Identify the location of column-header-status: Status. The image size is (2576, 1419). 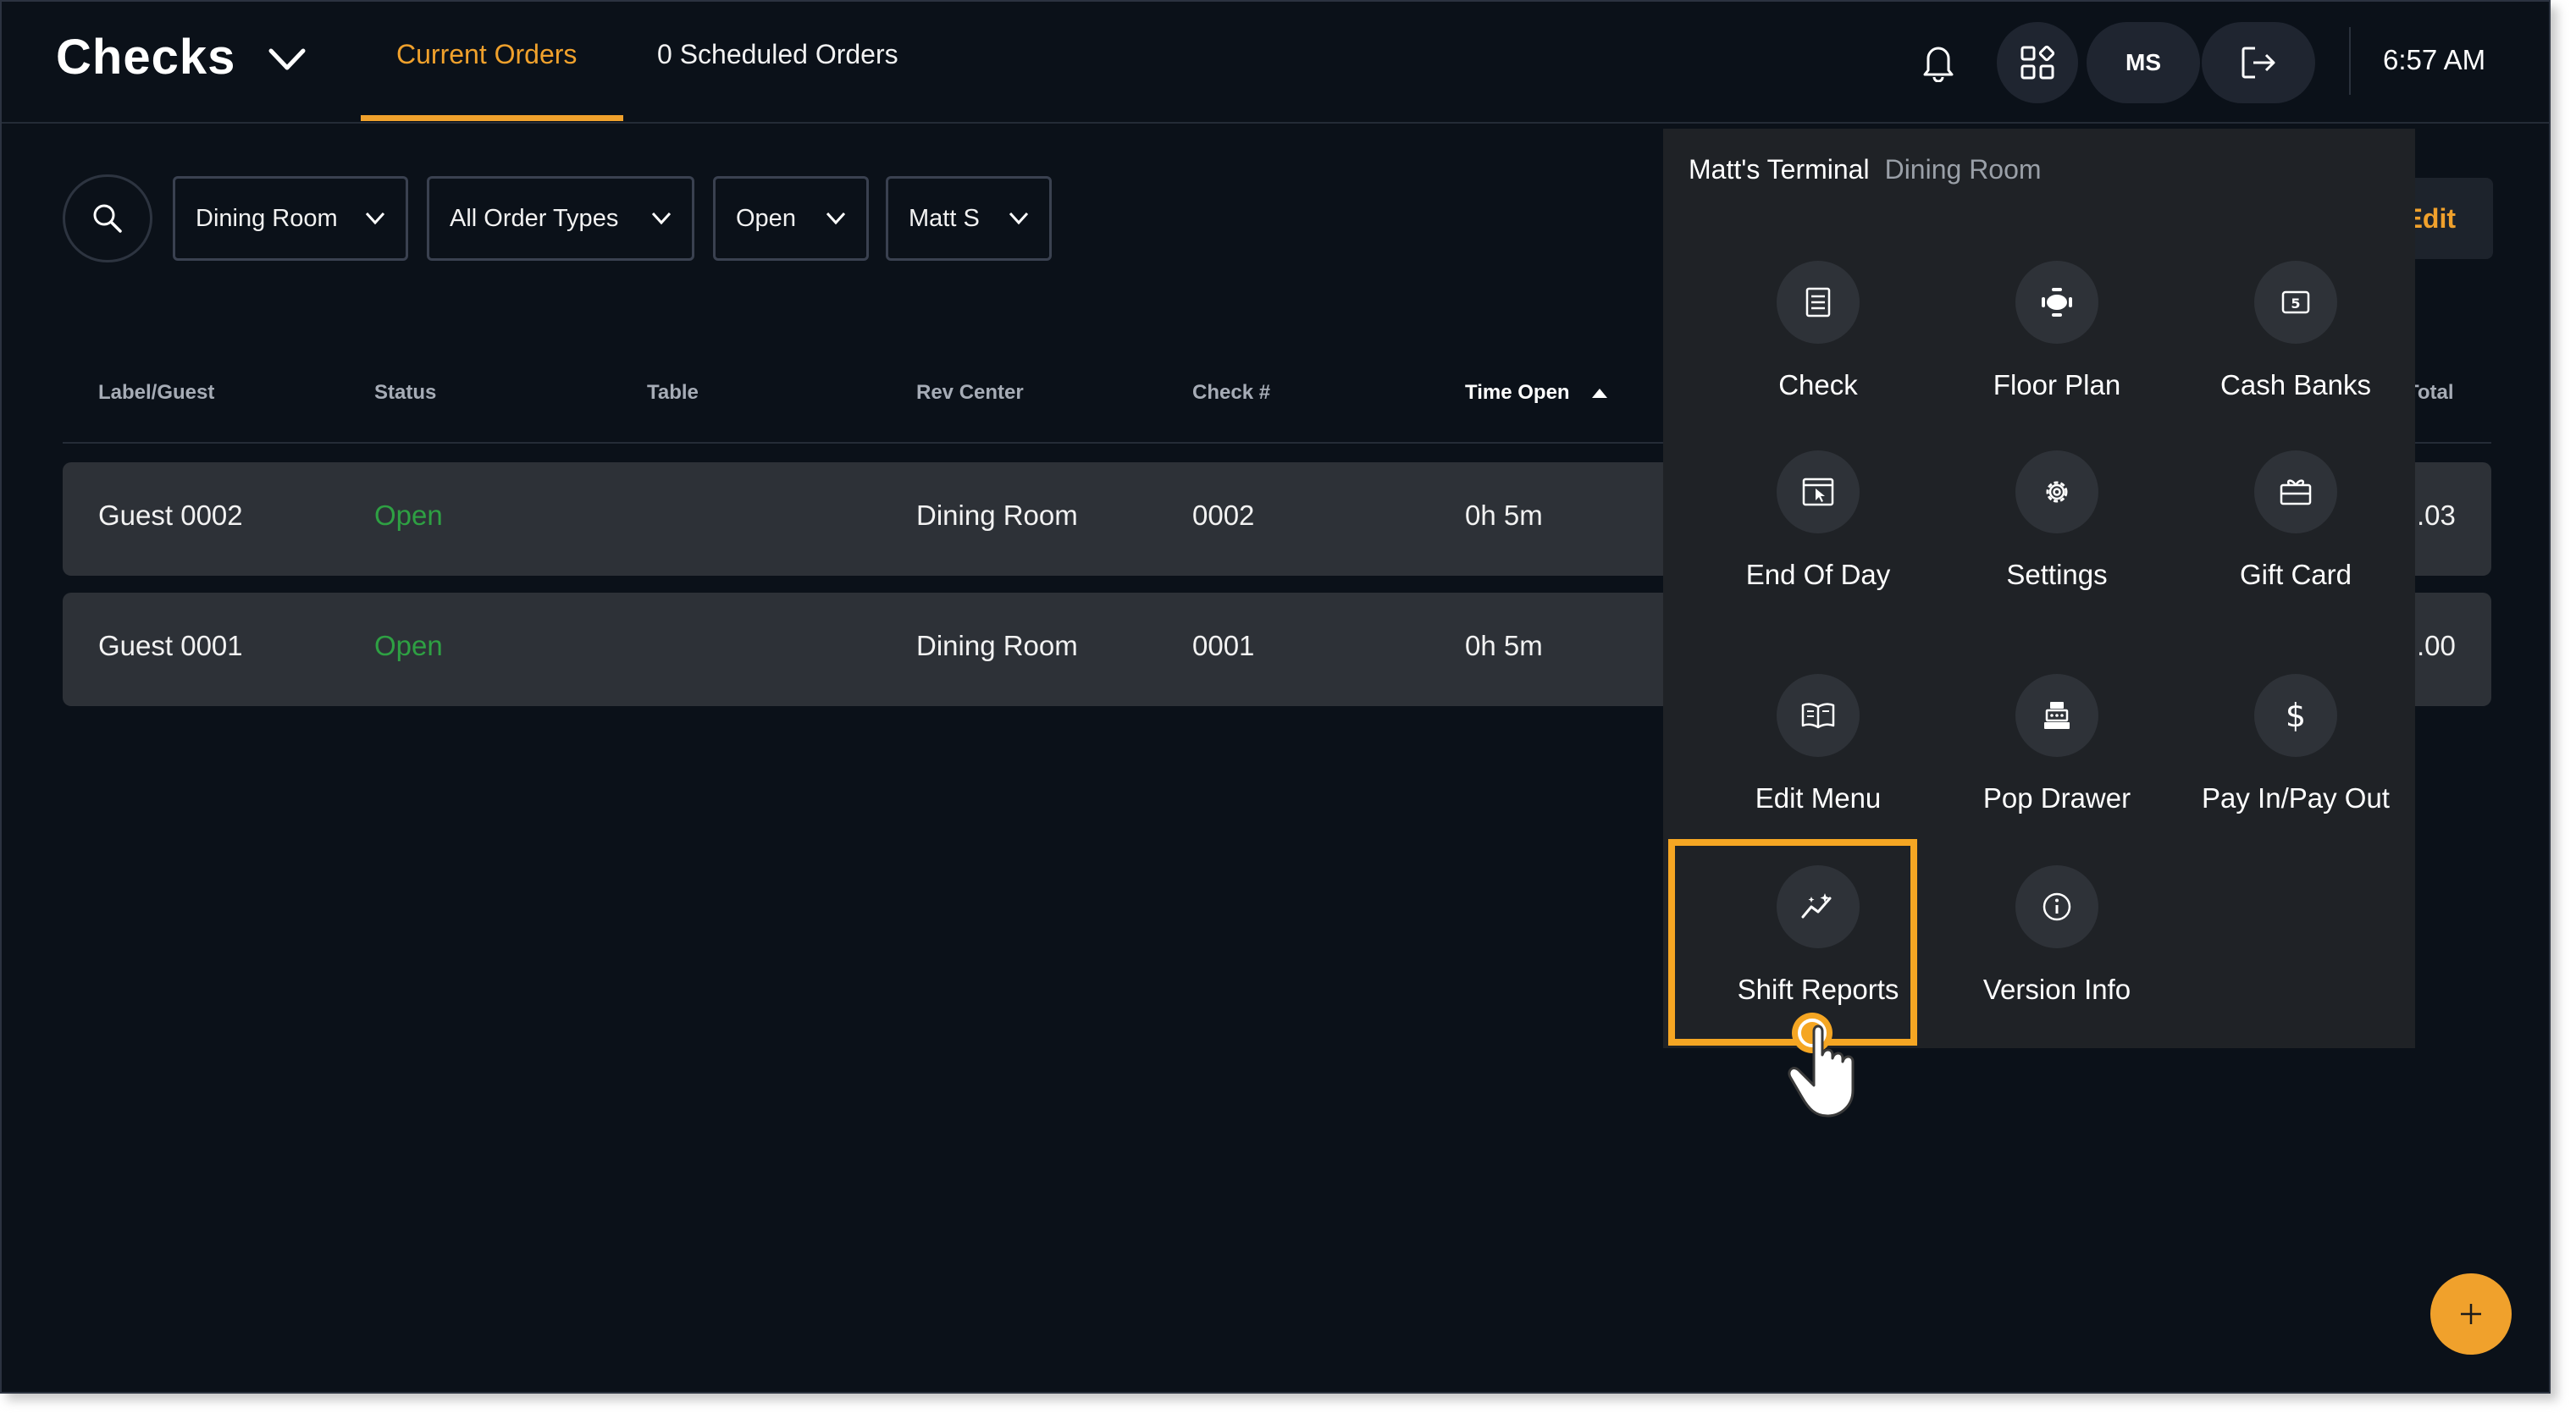
(405, 393).